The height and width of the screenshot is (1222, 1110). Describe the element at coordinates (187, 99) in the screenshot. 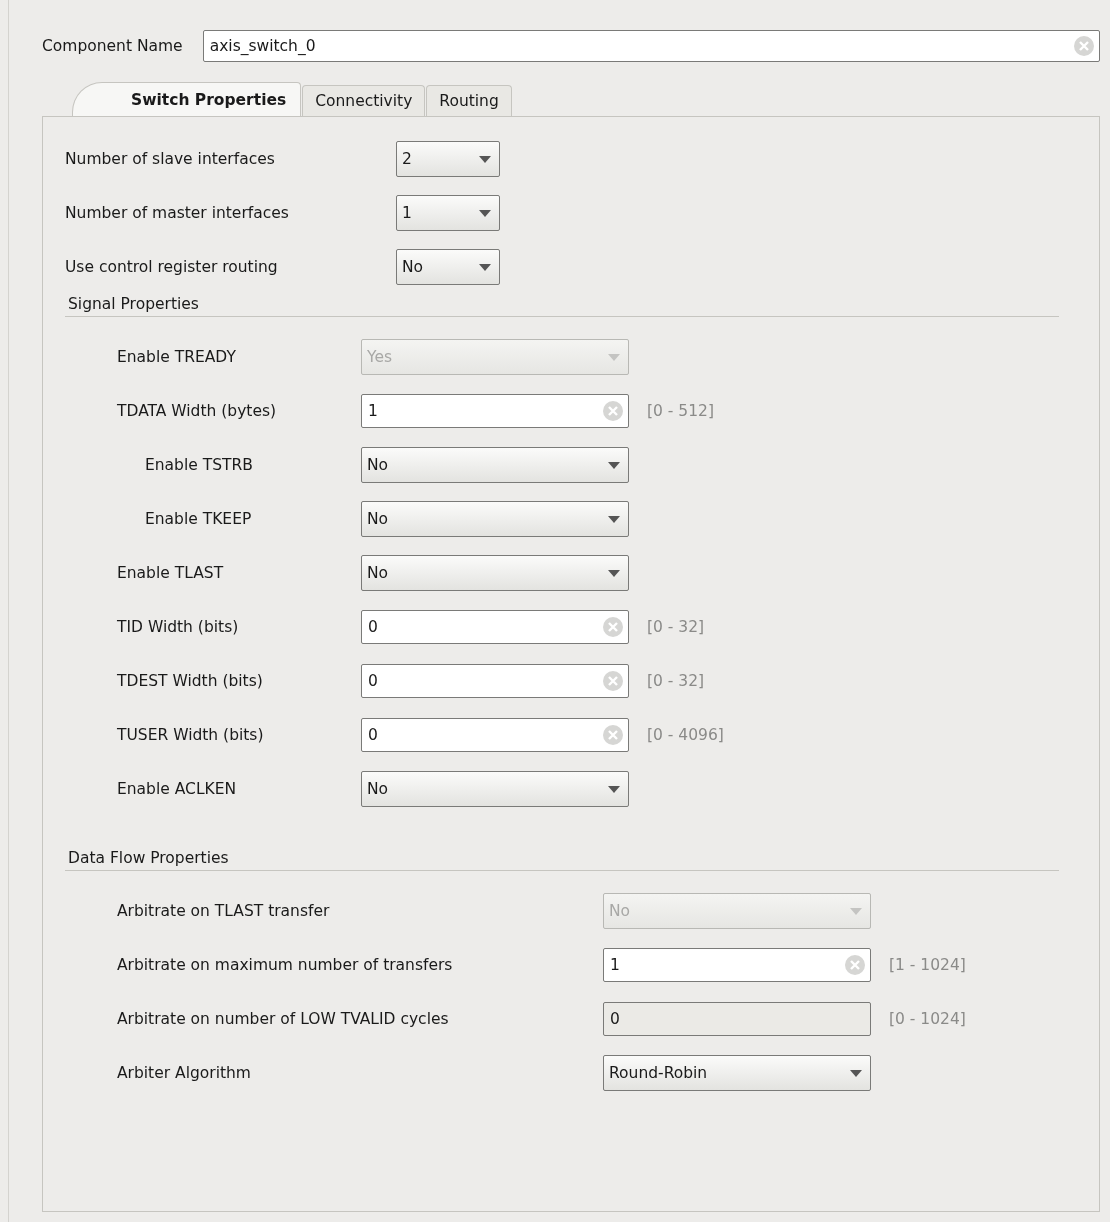

I see `tab: Switch Properties` at that location.